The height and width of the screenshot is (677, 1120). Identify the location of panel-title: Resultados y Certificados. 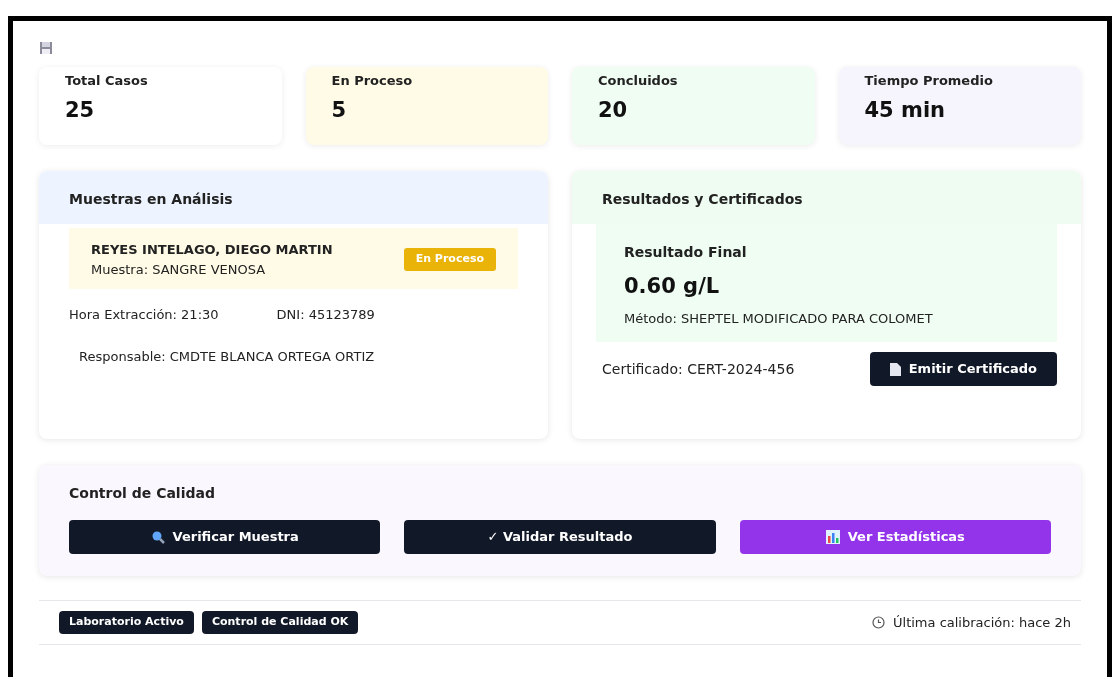
(702, 199).